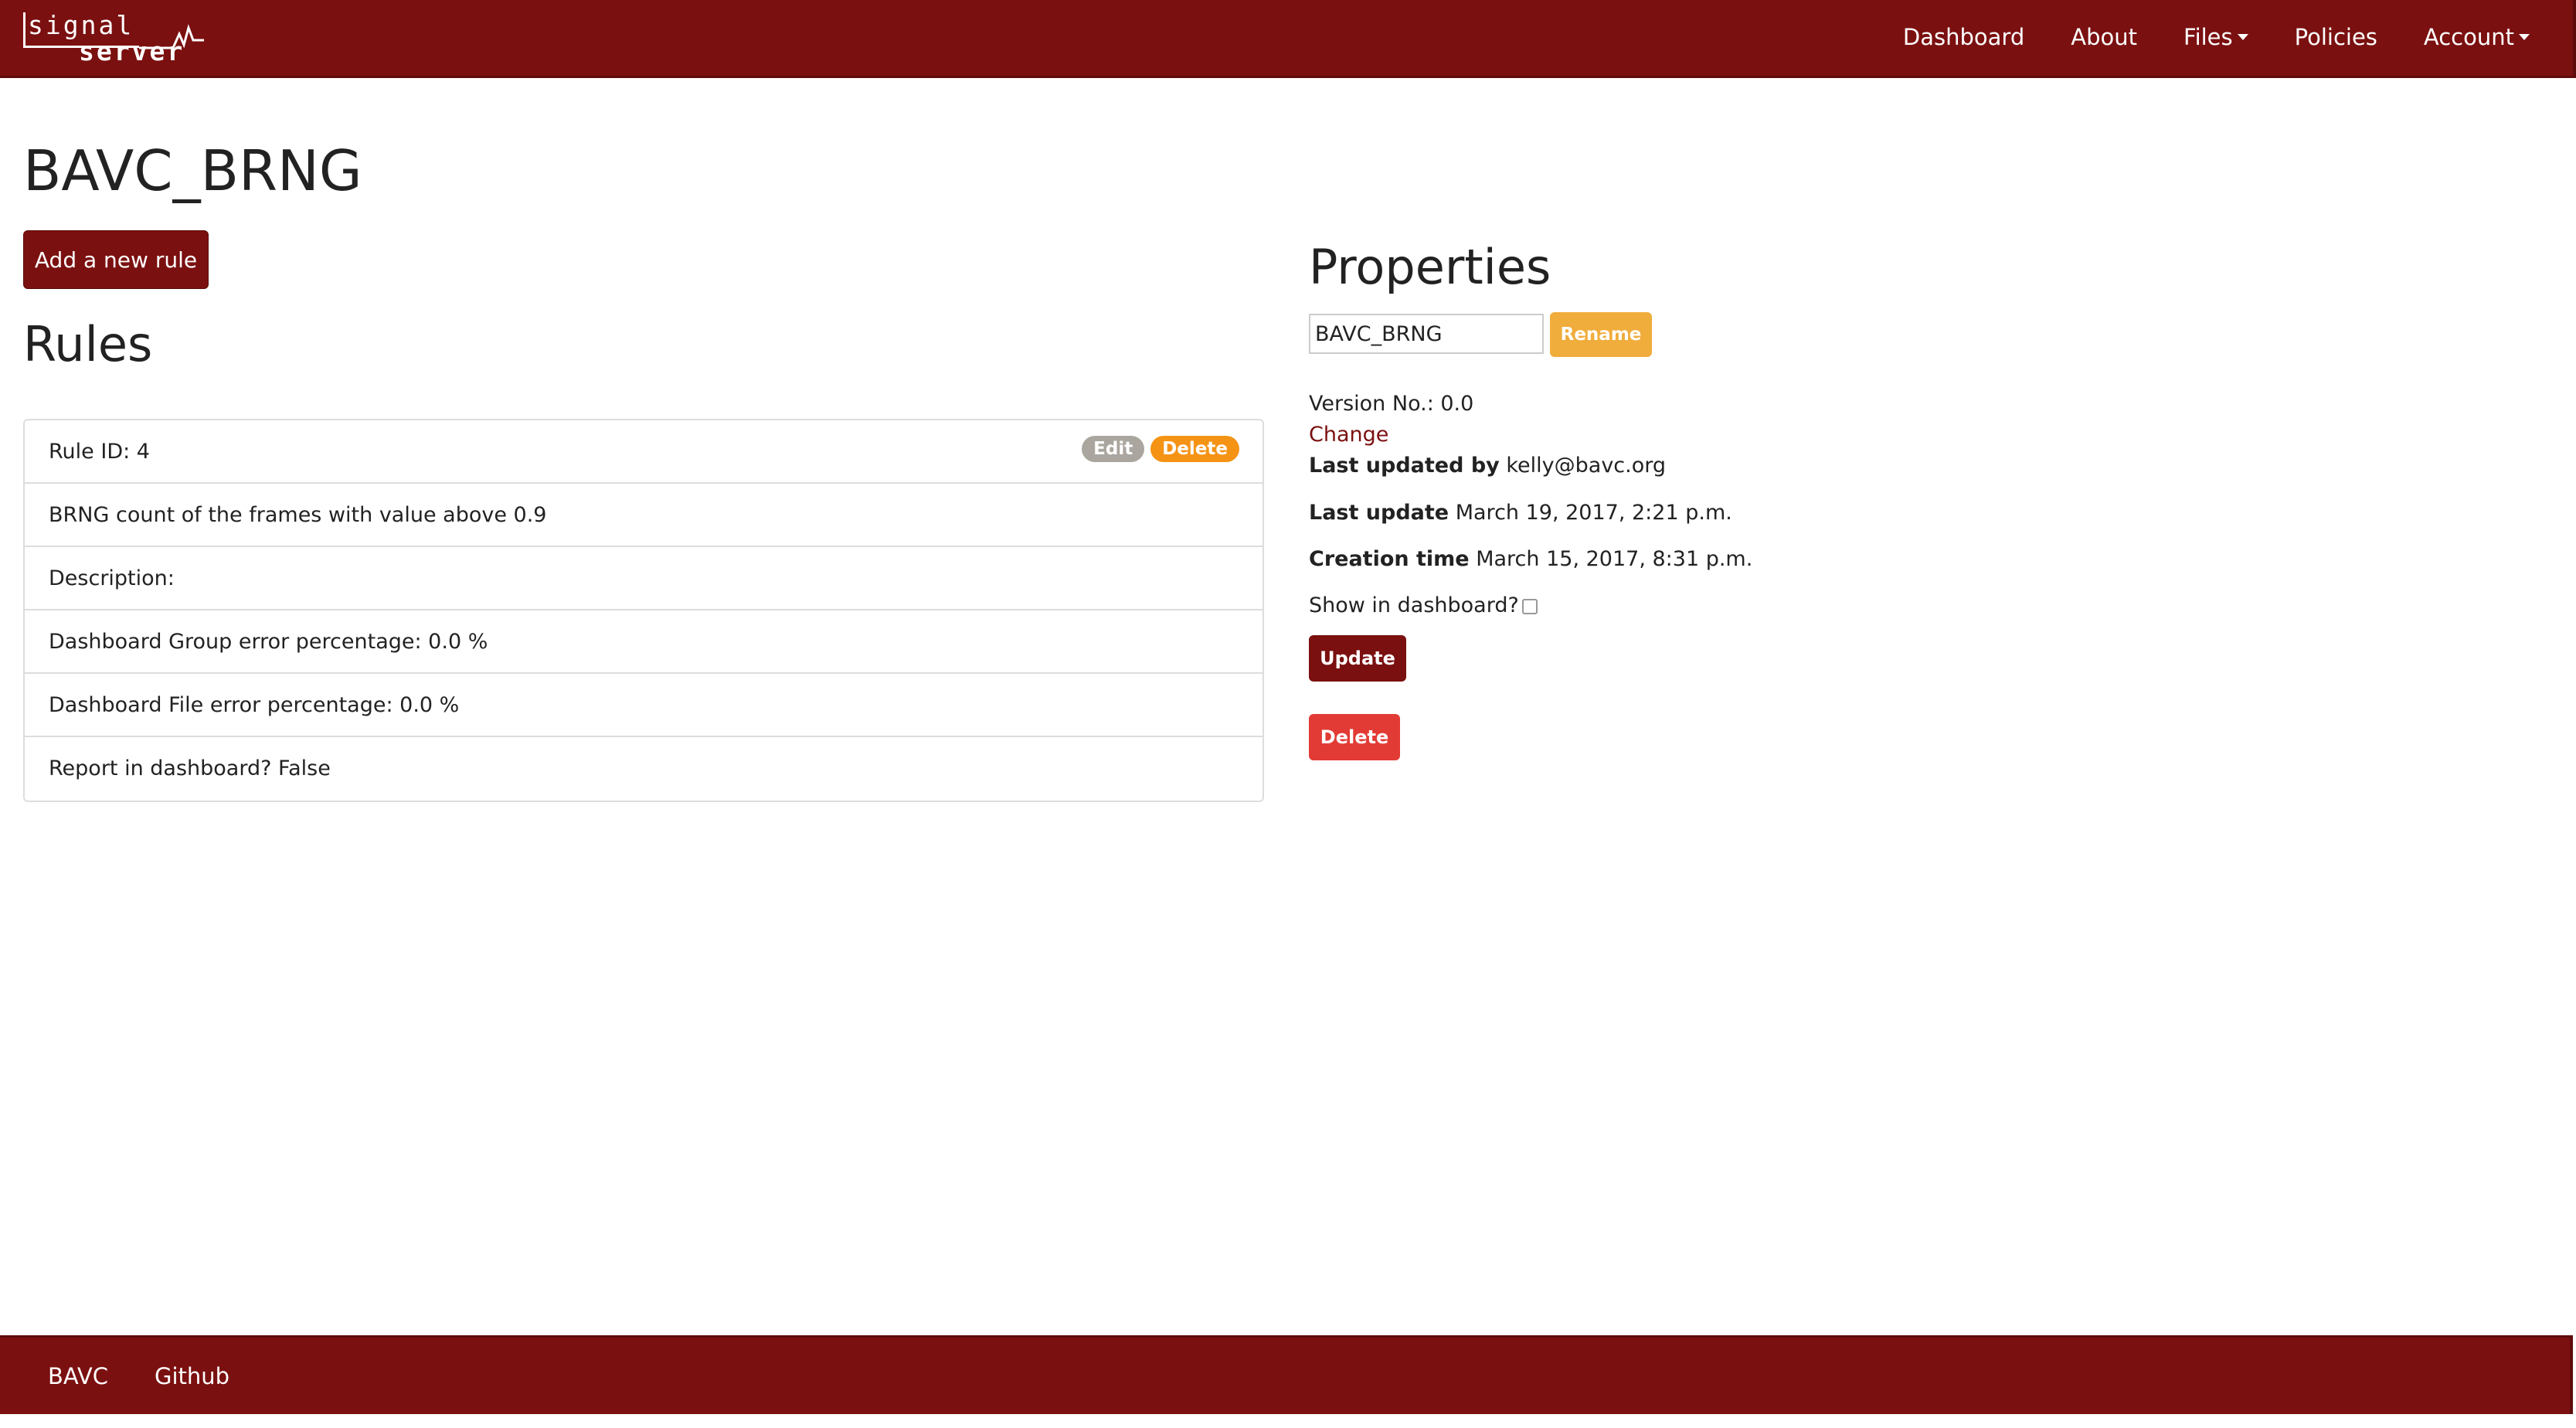  I want to click on properties-heading: Properties, so click(1430, 267).